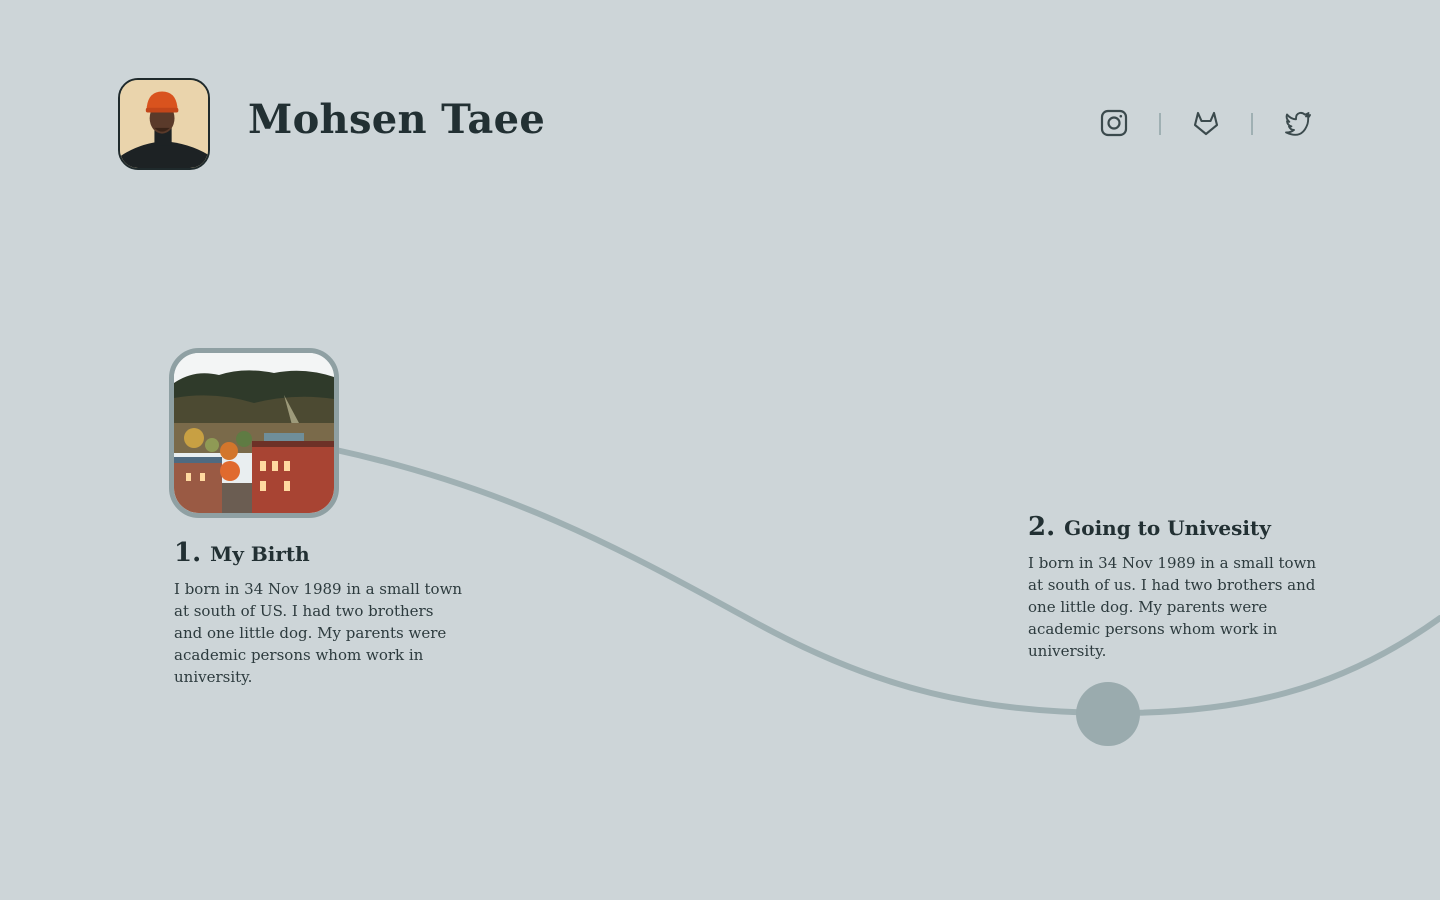 This screenshot has width=1440, height=900. What do you see at coordinates (1167, 528) in the screenshot?
I see `milestone-heading: Going to Univesity` at bounding box center [1167, 528].